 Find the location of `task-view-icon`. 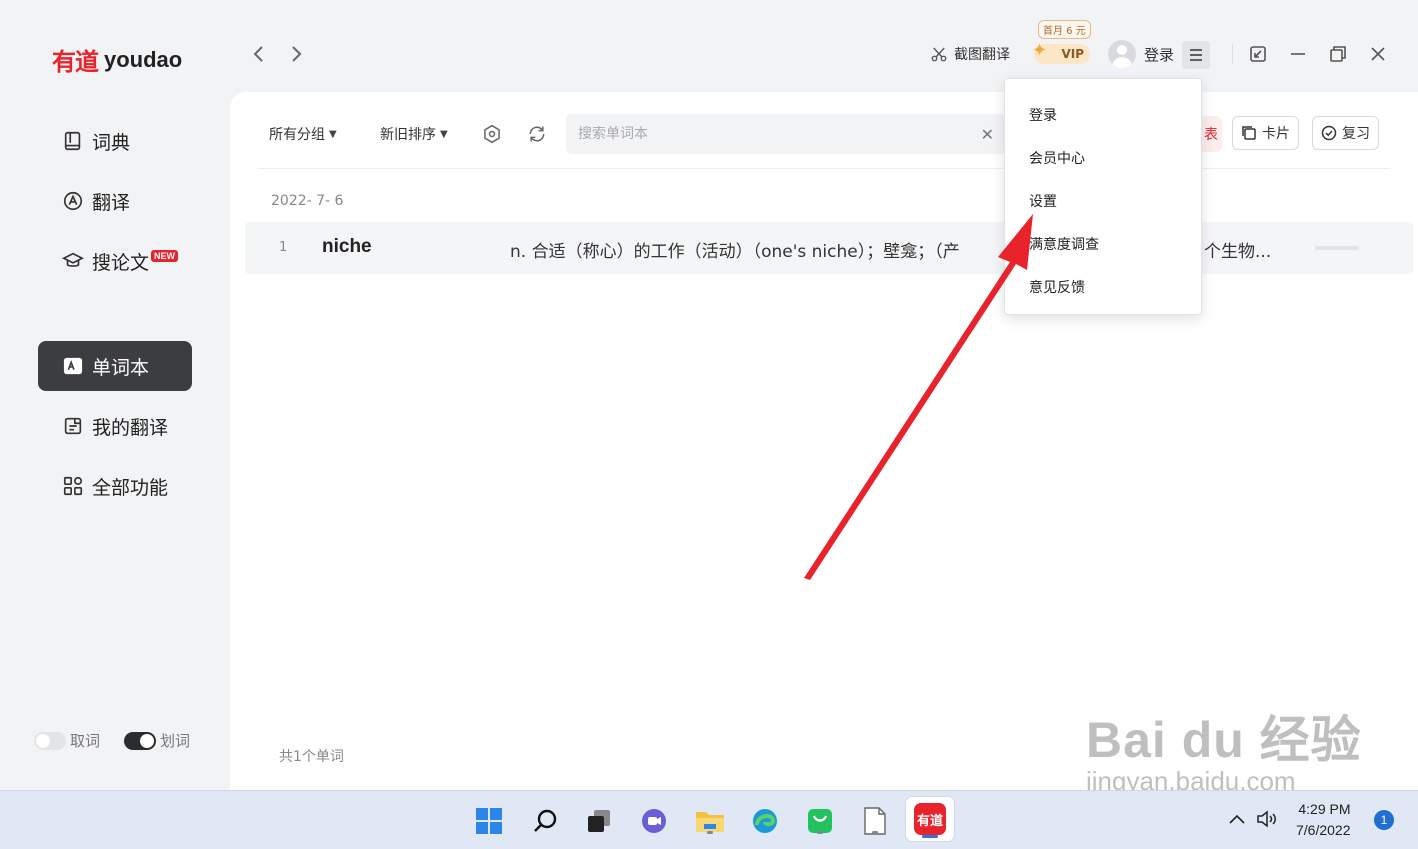

task-view-icon is located at coordinates (599, 821).